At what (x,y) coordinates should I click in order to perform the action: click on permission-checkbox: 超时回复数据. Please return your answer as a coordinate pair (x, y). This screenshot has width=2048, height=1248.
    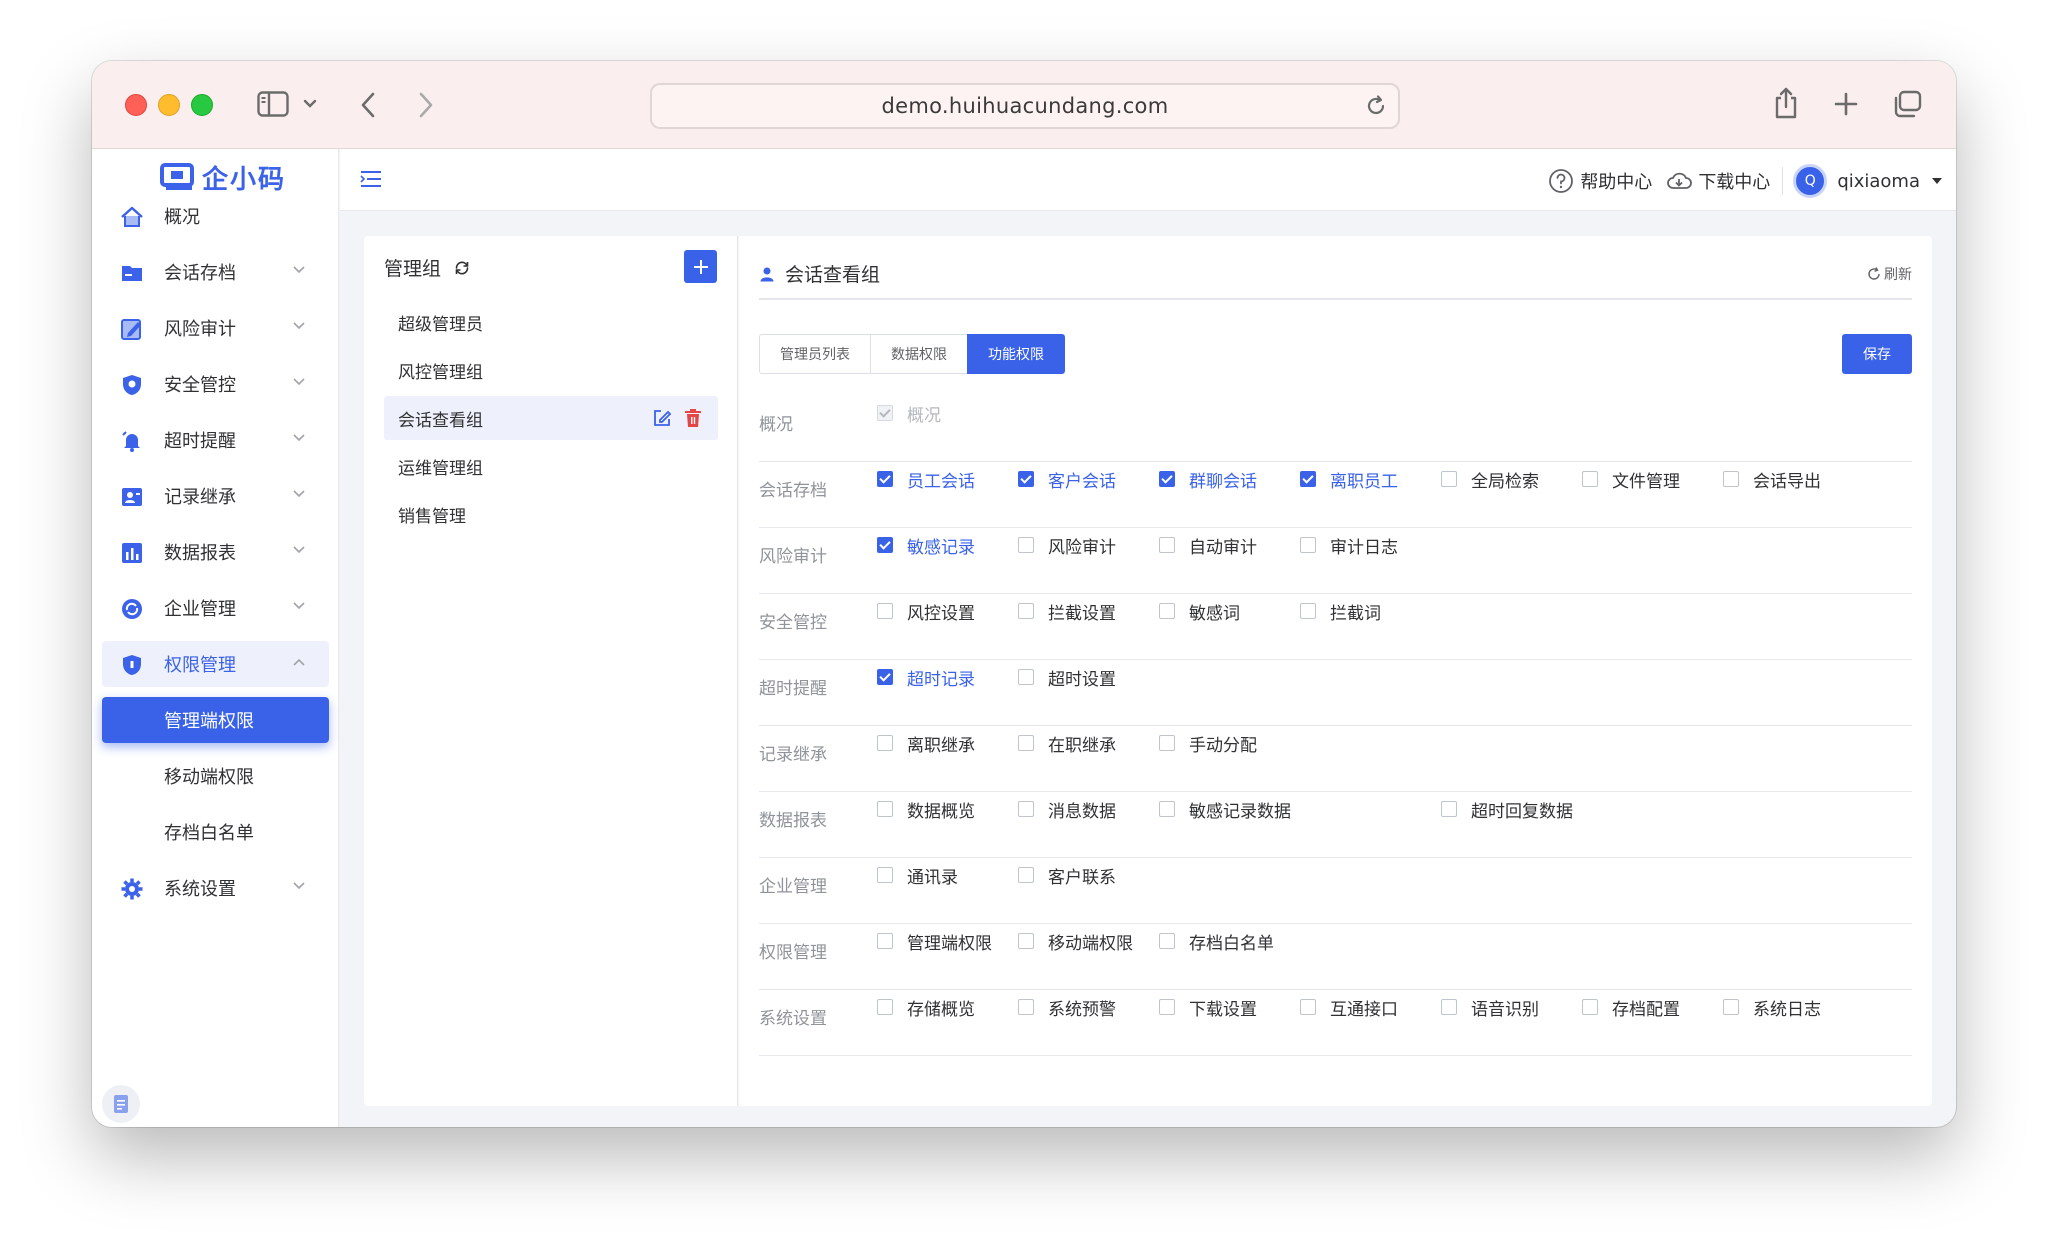
    Looking at the image, I should click on (1507, 809).